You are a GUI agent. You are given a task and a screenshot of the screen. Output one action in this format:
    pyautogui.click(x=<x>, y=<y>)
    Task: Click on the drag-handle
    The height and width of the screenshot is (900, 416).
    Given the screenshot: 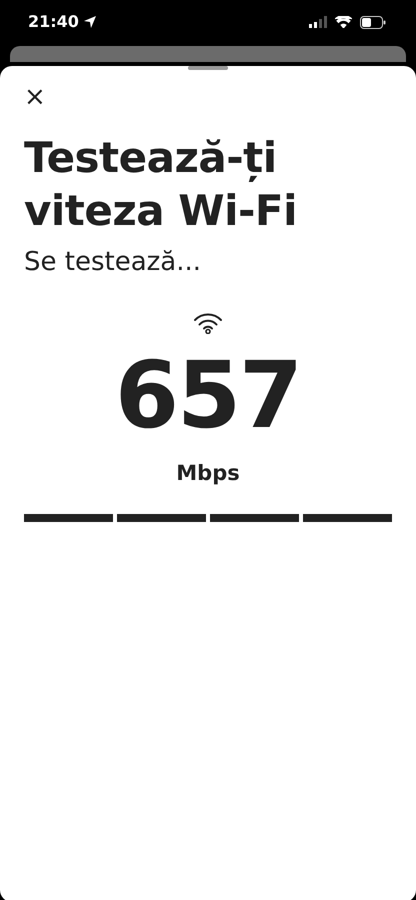 What is the action you would take?
    pyautogui.click(x=208, y=68)
    